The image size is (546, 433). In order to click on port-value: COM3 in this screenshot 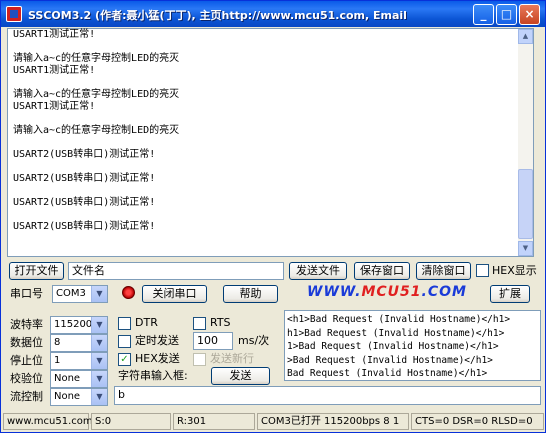, I will do `click(71, 293)`.